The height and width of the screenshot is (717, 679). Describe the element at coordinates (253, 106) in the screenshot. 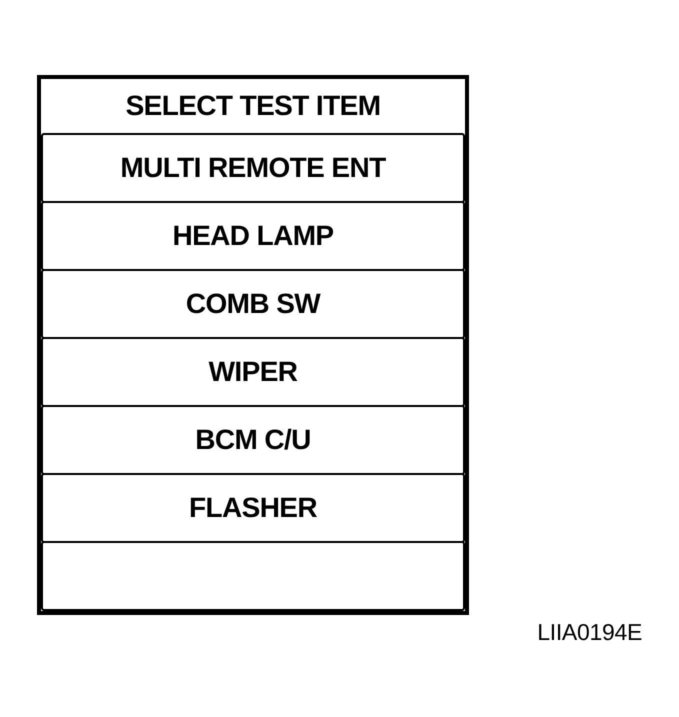

I see `panel-title: SELECT TEST ITEM` at that location.